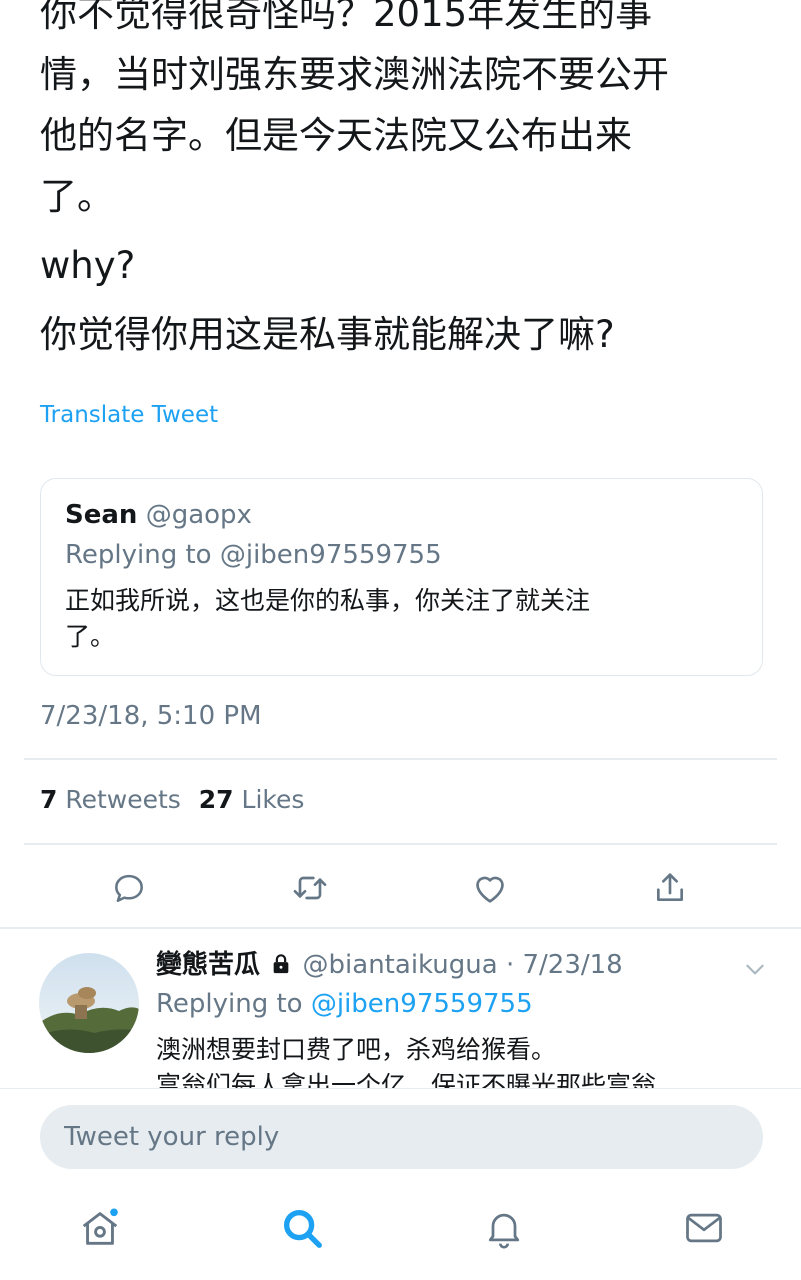 This screenshot has width=801, height=1280. What do you see at coordinates (216, 799) in the screenshot?
I see `likes-count: 27` at bounding box center [216, 799].